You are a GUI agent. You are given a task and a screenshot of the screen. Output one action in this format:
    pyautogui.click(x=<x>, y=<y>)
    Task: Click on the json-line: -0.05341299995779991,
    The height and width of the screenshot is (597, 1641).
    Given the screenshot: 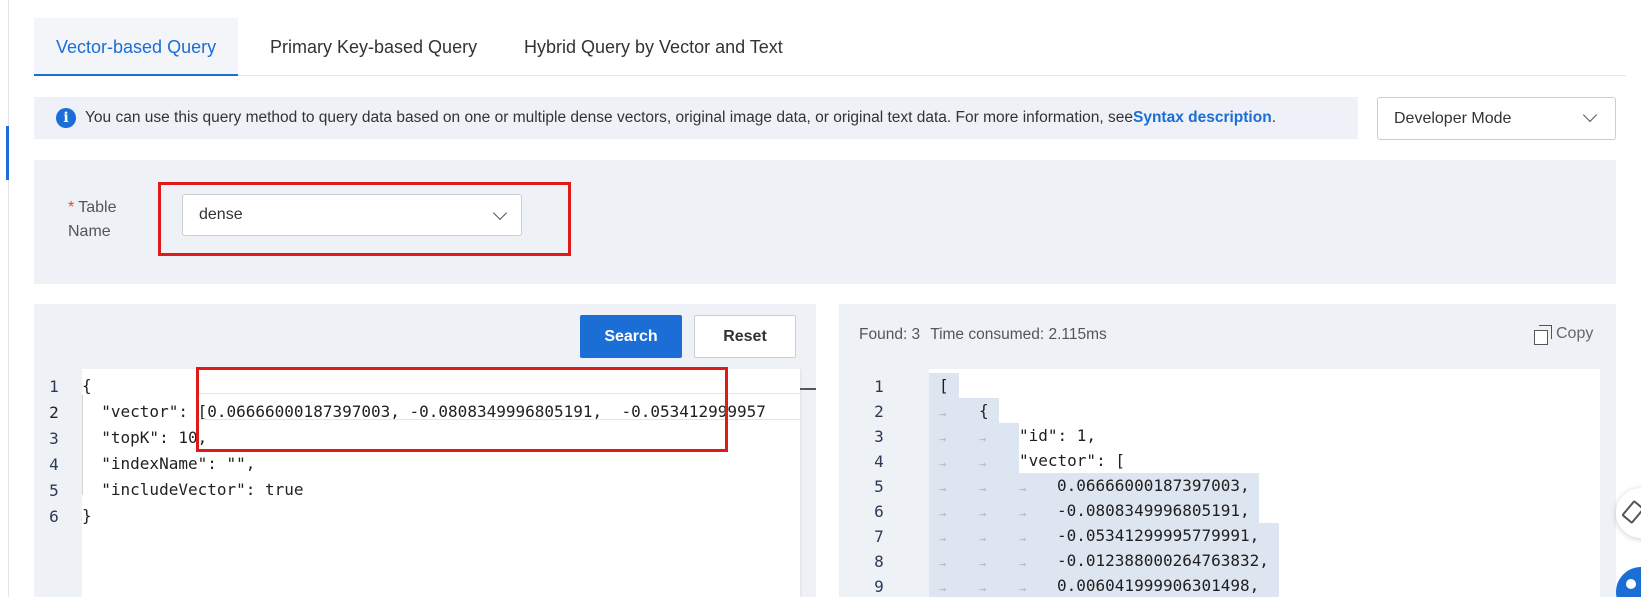 What is the action you would take?
    pyautogui.click(x=1158, y=535)
    